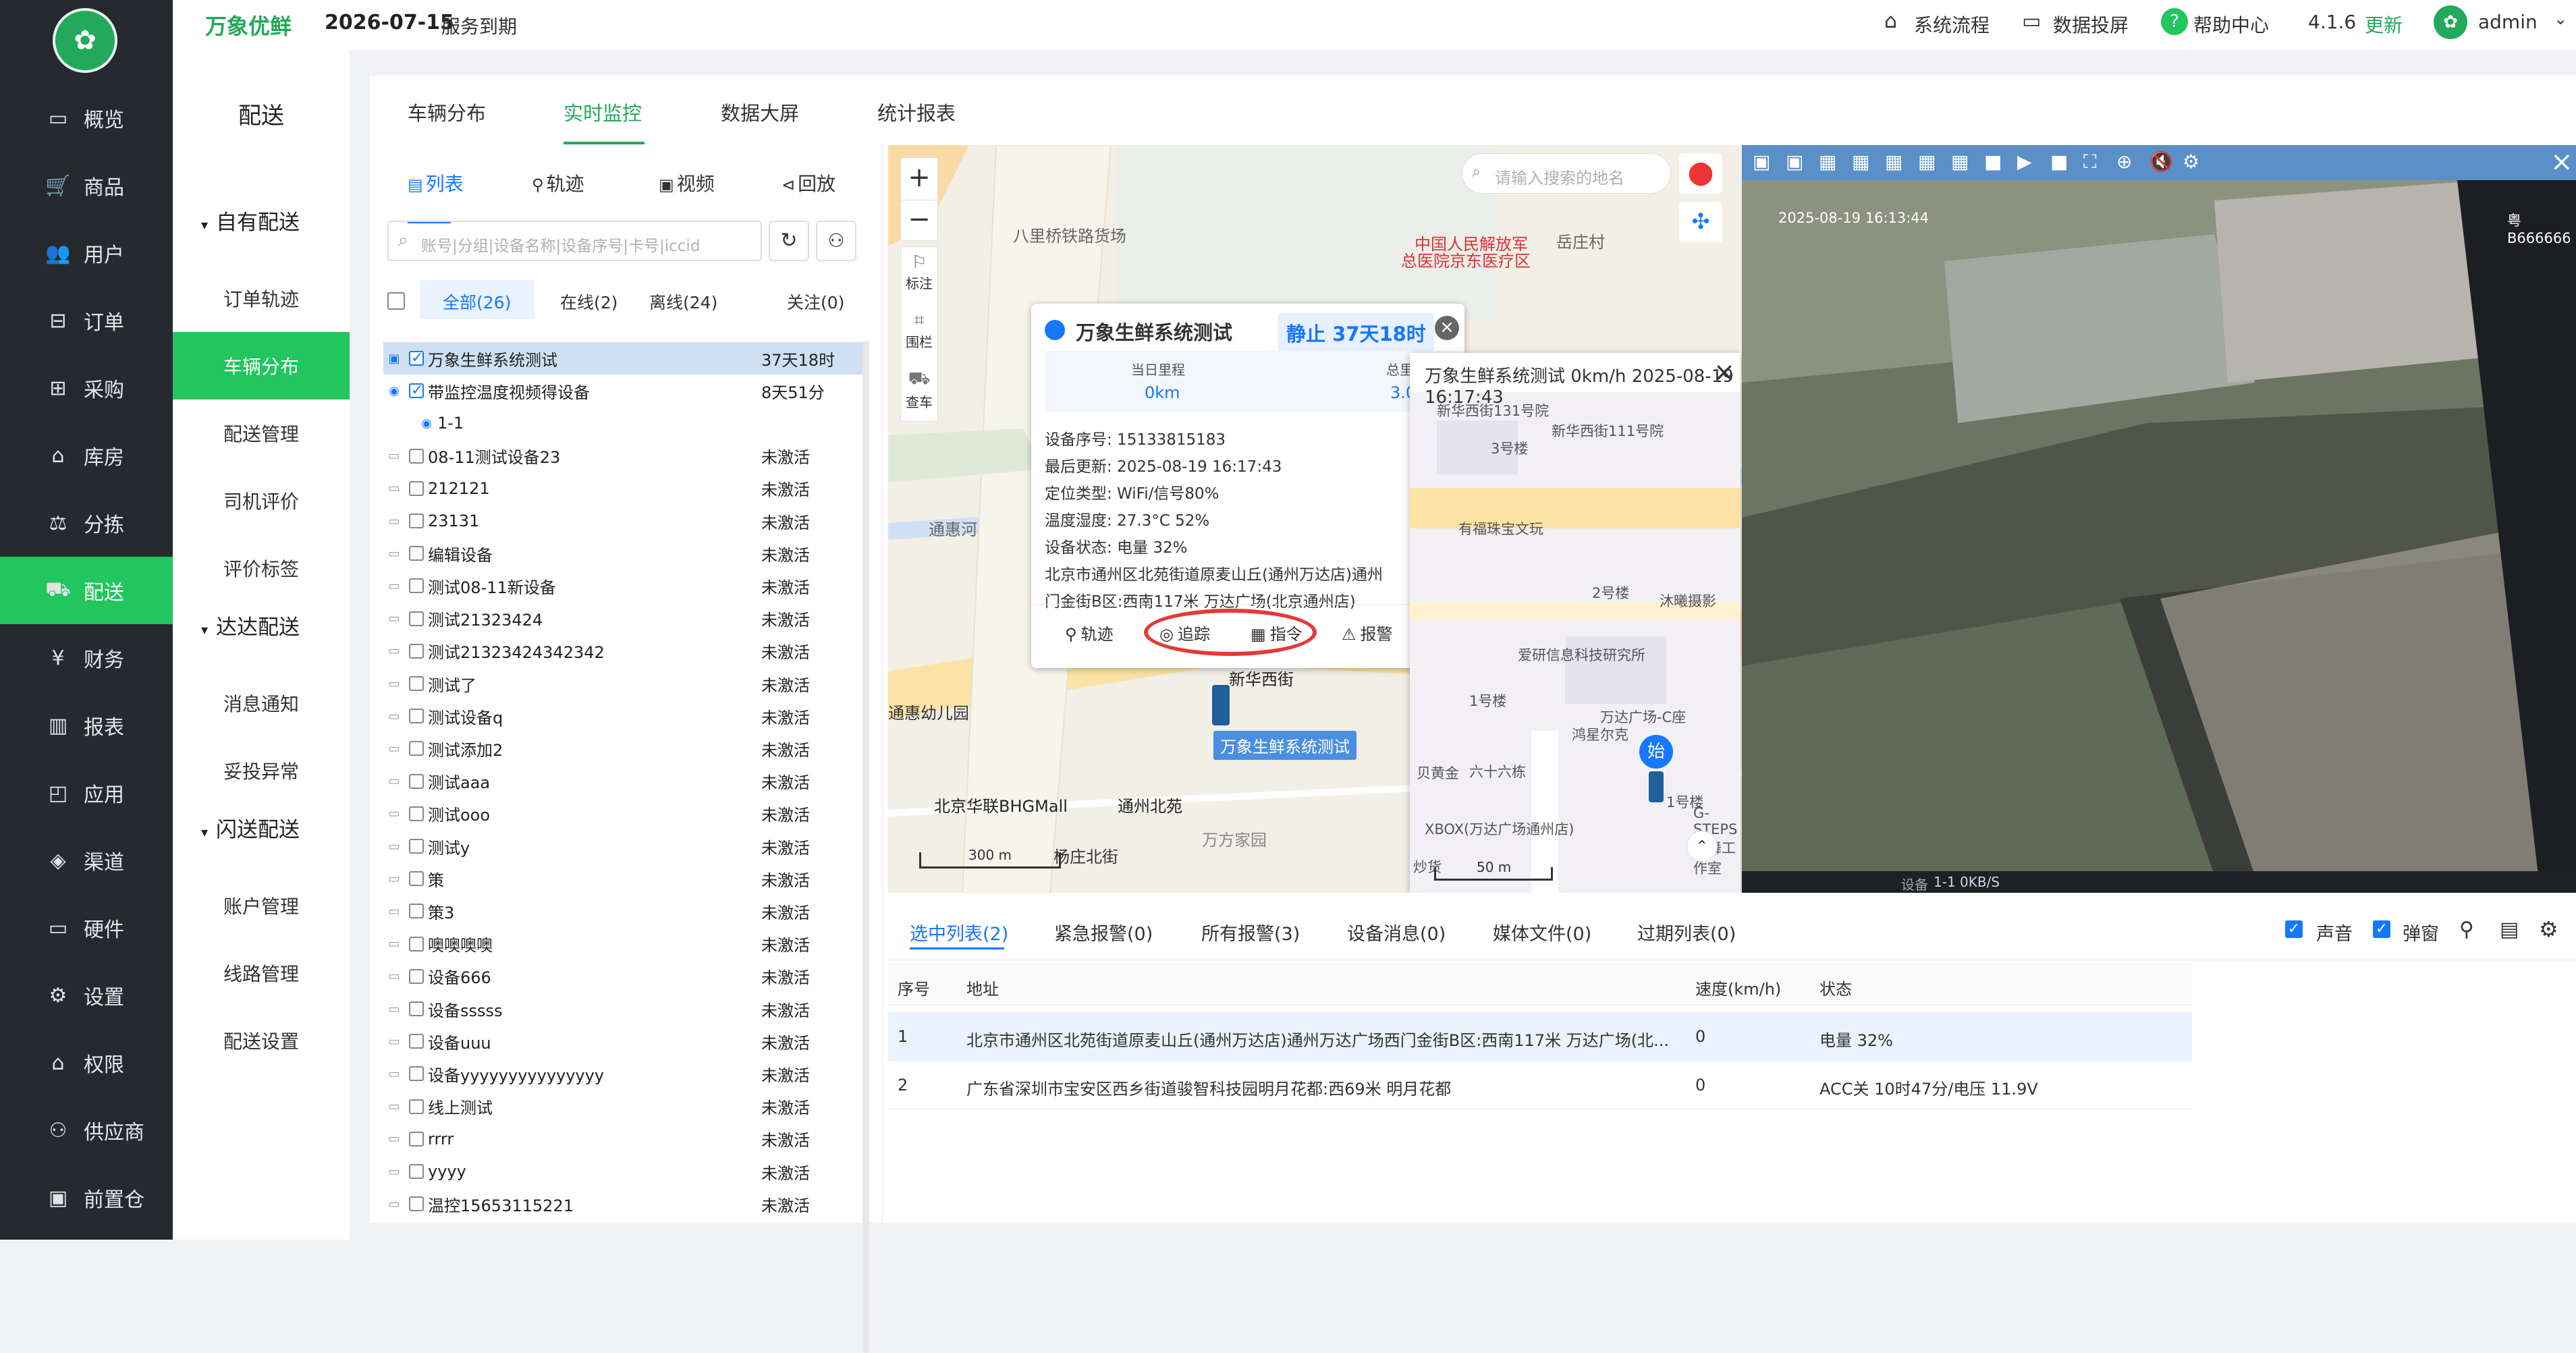 The height and width of the screenshot is (1353, 2576). Describe the element at coordinates (2548, 929) in the screenshot. I see `gear-icon: ⚙` at that location.